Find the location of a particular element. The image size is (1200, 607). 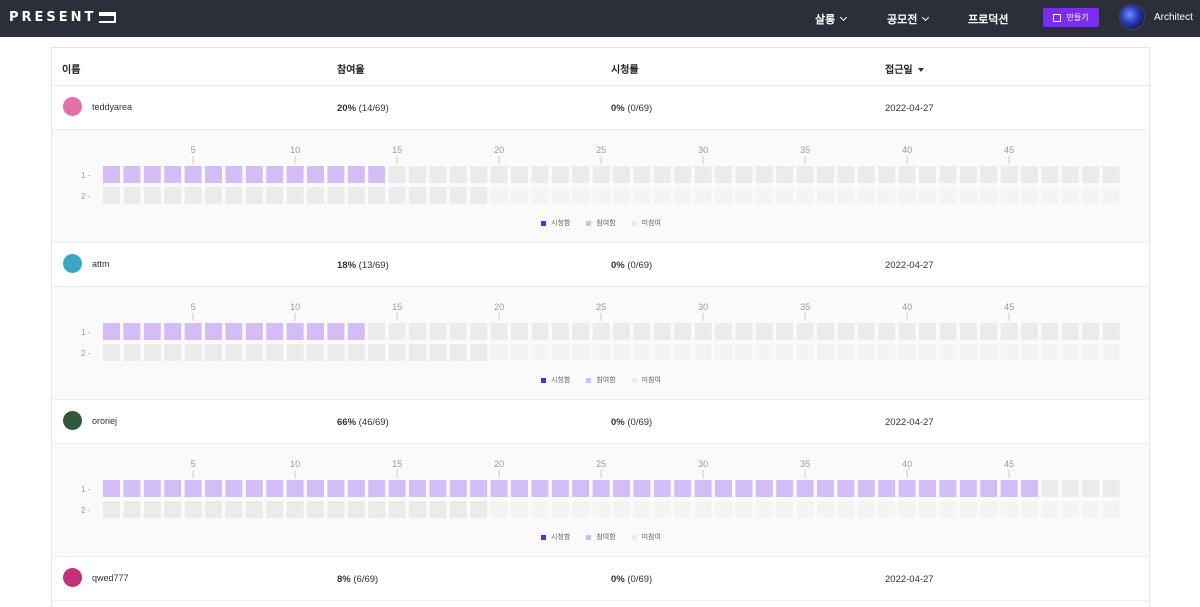

username: Architect is located at coordinates (1173, 17).